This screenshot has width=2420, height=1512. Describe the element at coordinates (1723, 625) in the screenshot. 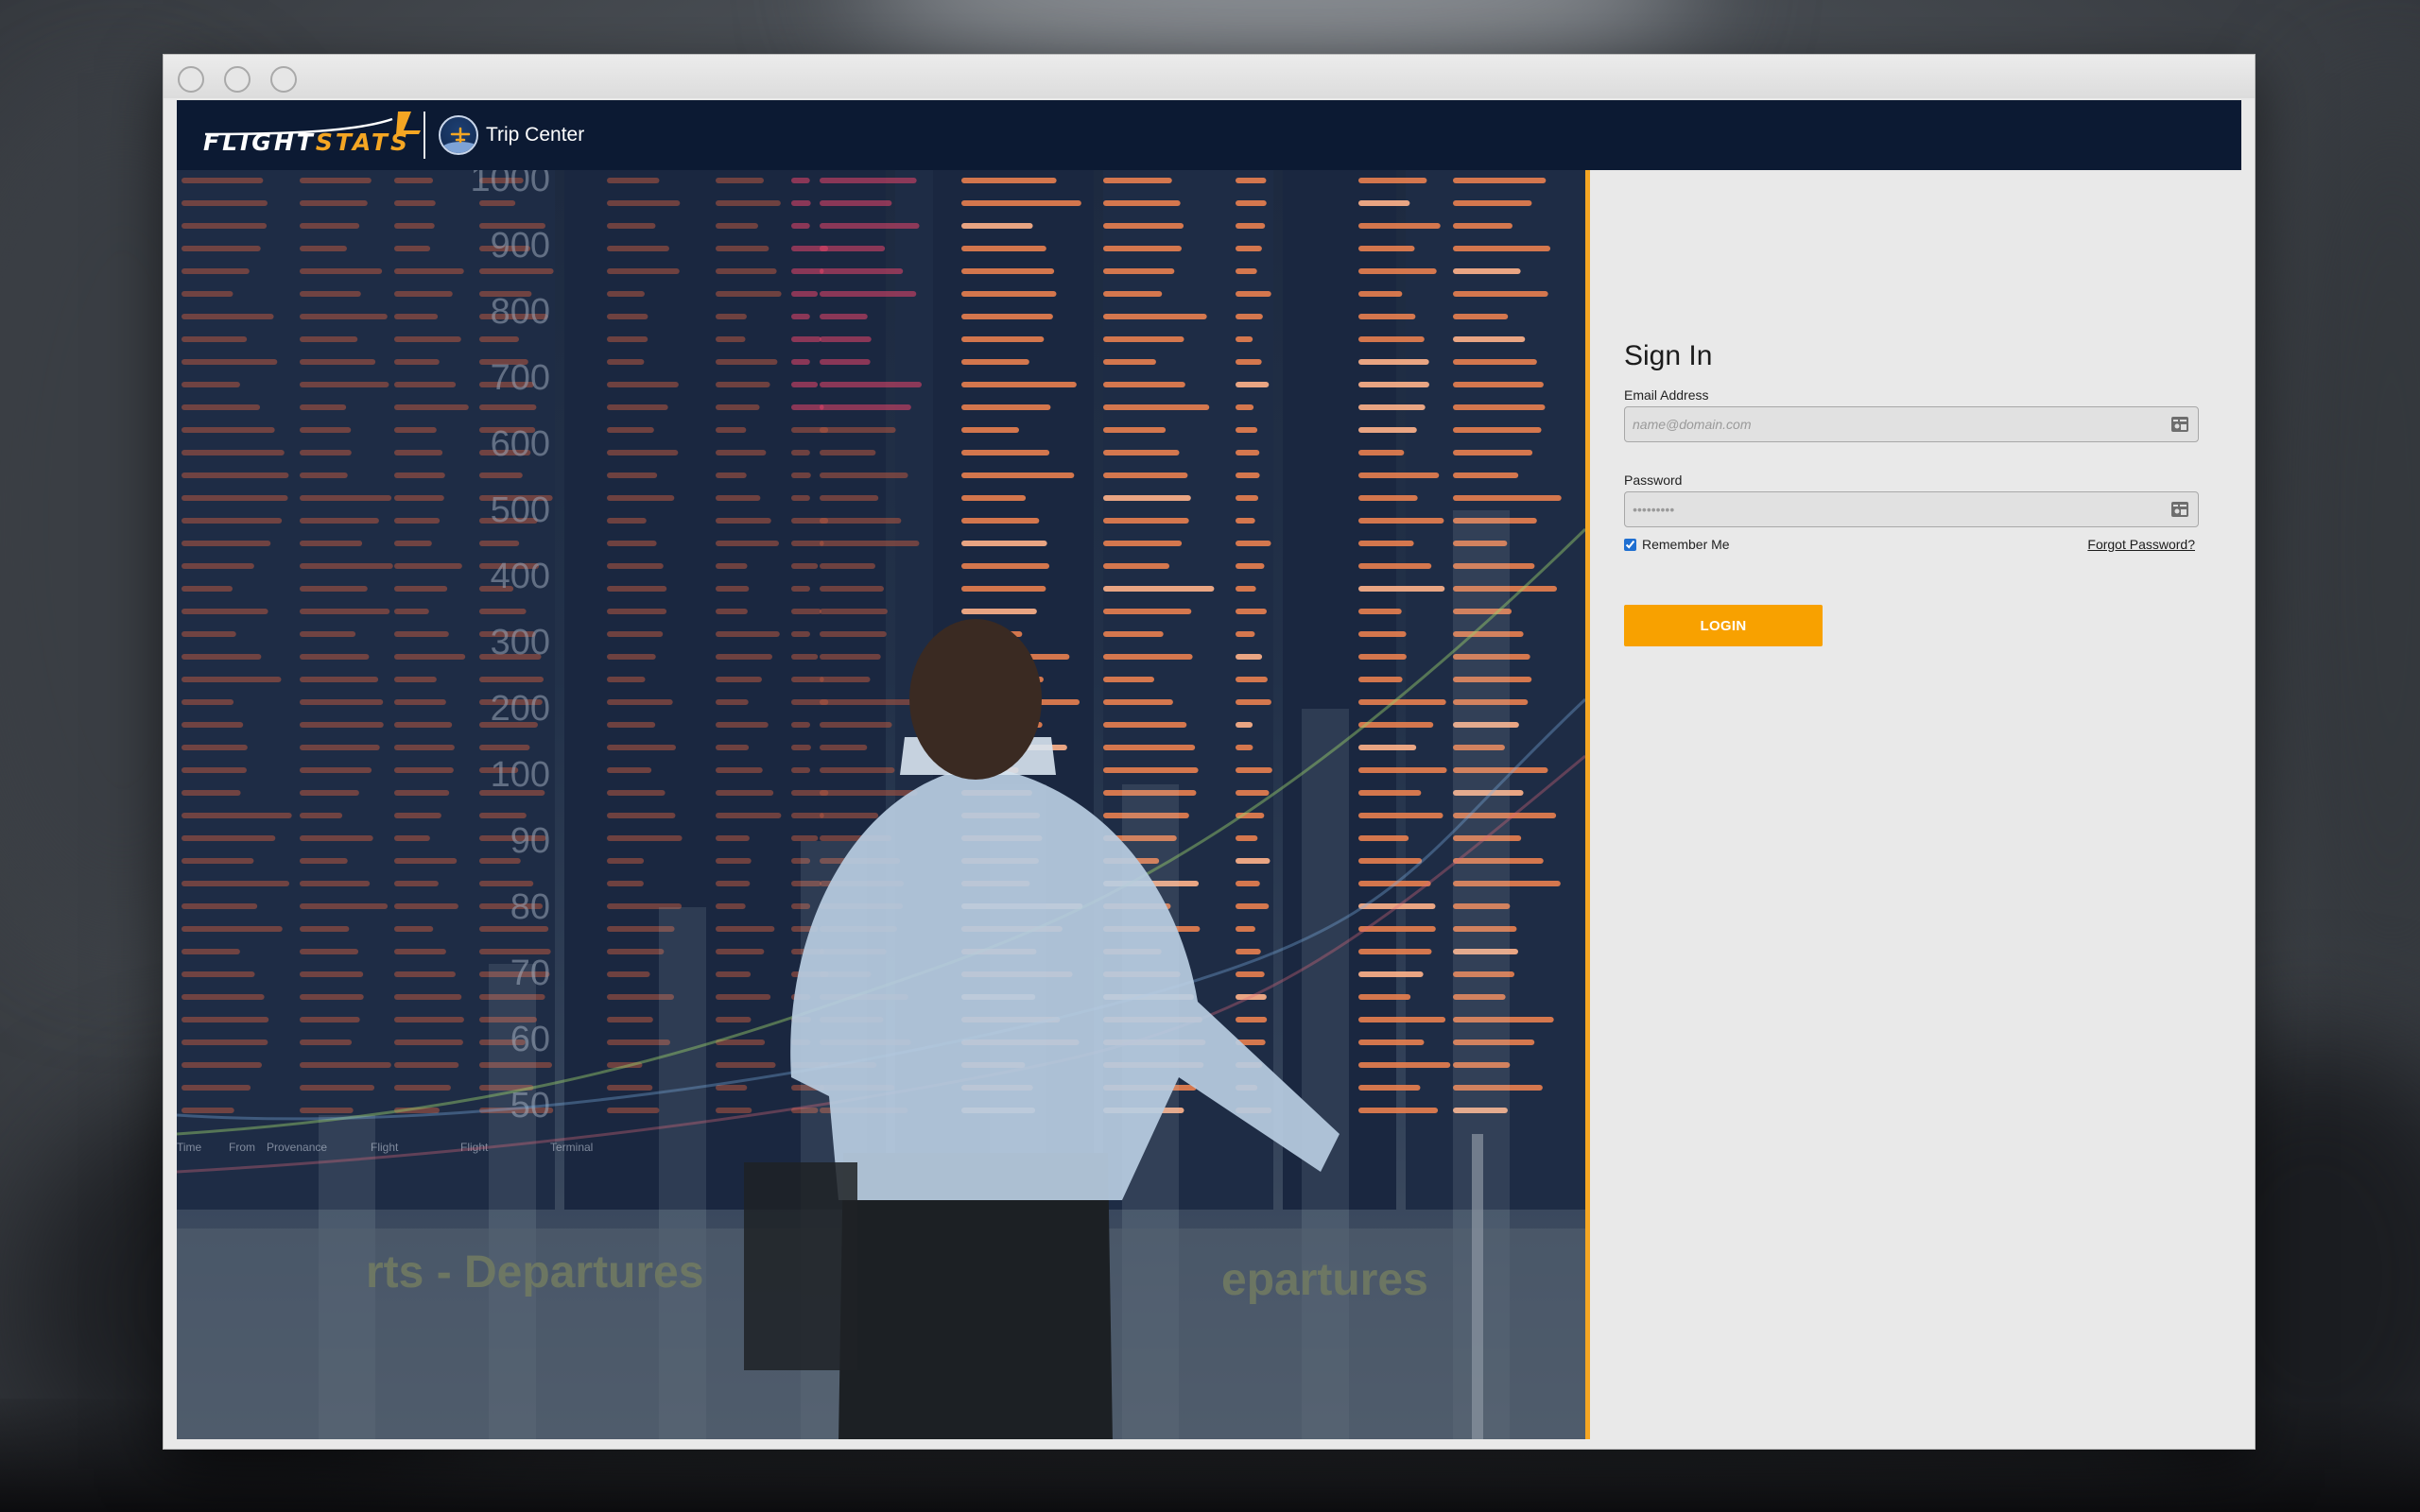

I see `login-button: LOGIN` at that location.